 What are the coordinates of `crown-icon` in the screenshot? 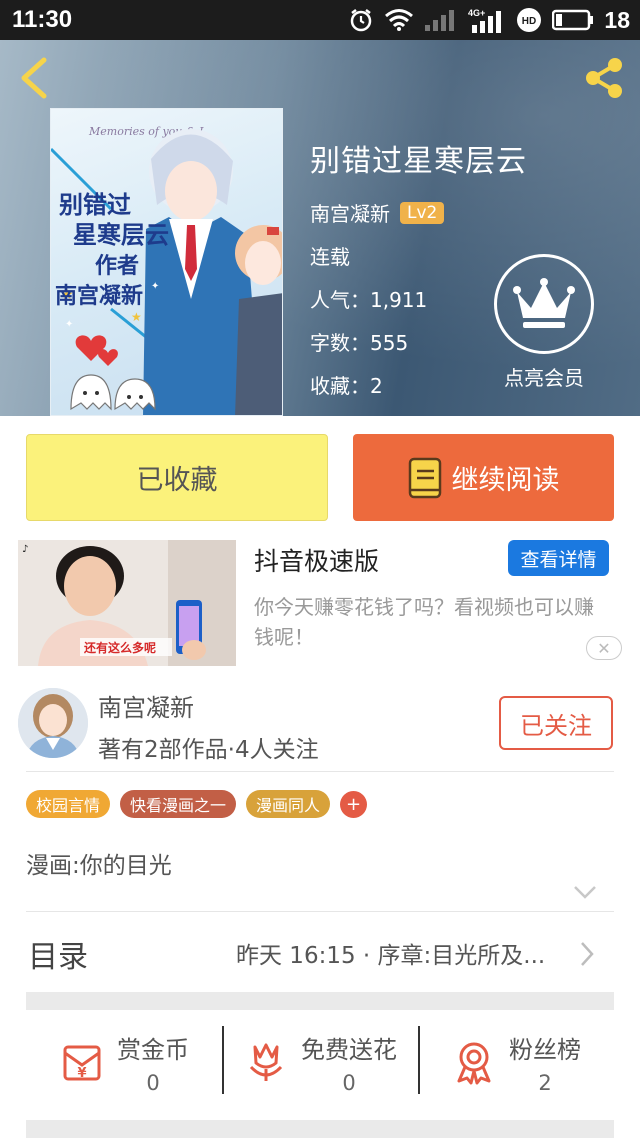 It's located at (544, 303).